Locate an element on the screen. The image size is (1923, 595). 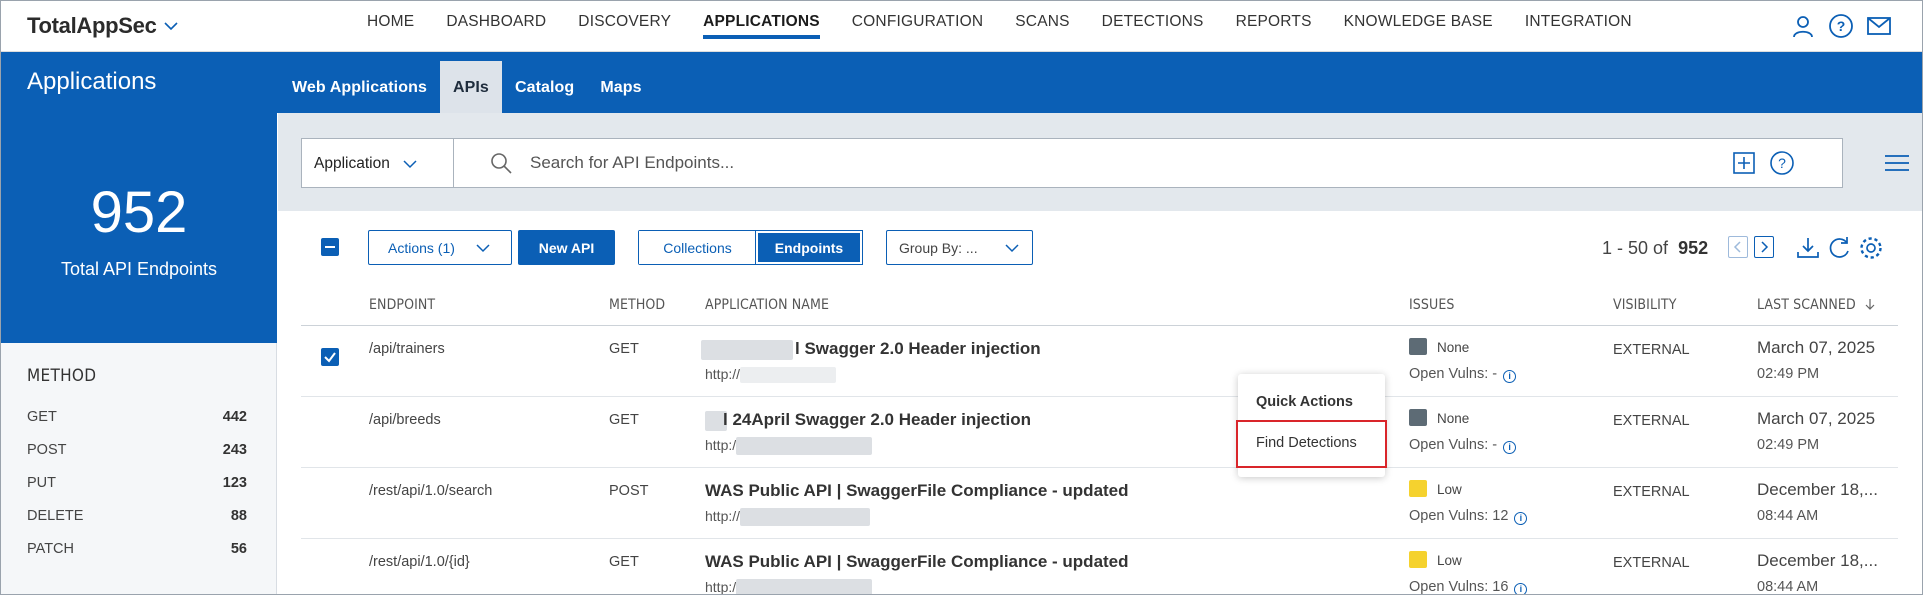
open-vulns: Open Vulns: 12 i is located at coordinates (1468, 516).